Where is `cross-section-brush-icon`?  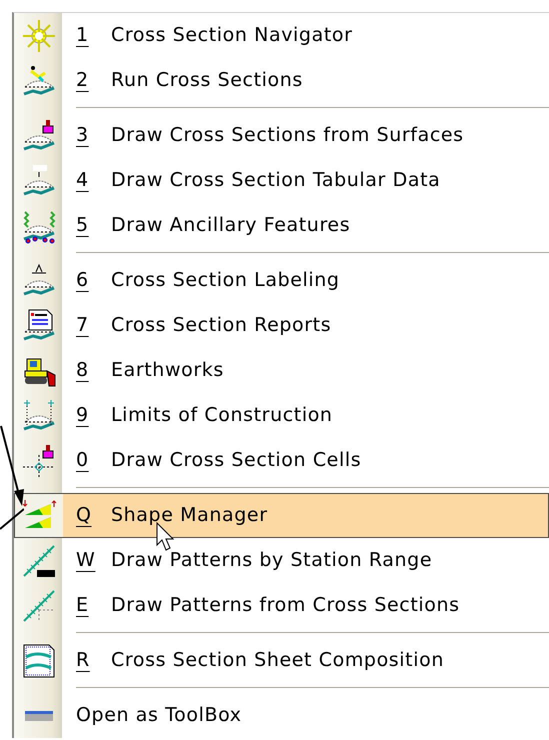 cross-section-brush-icon is located at coordinates (39, 136).